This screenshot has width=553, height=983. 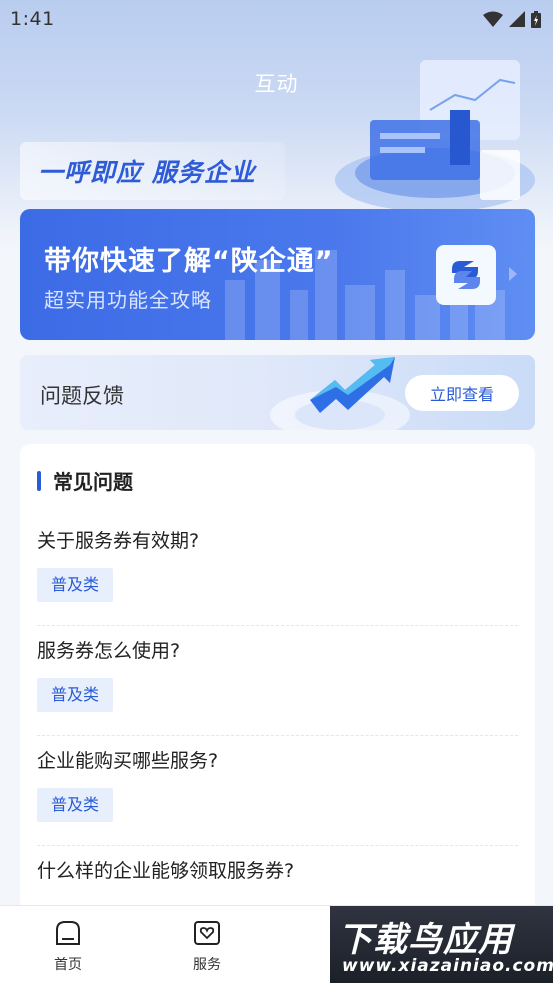 I want to click on watermark-main-text: 下载鸟应用, so click(x=425, y=940).